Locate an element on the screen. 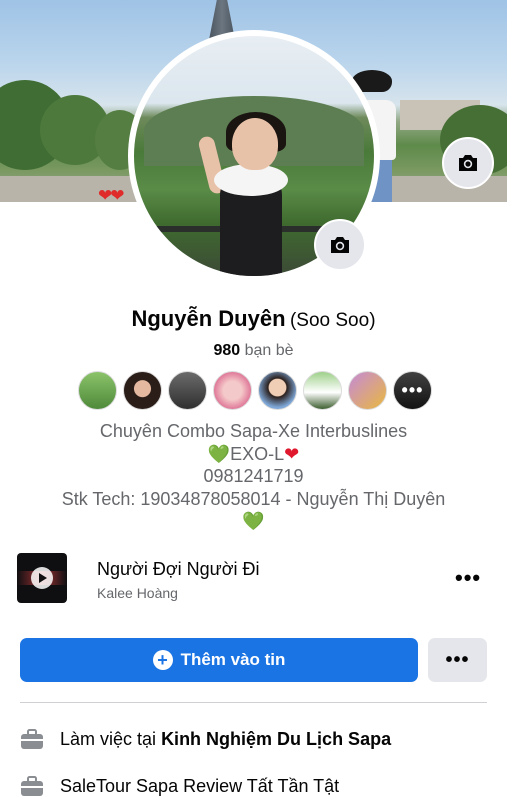  play-icon is located at coordinates (42, 578).